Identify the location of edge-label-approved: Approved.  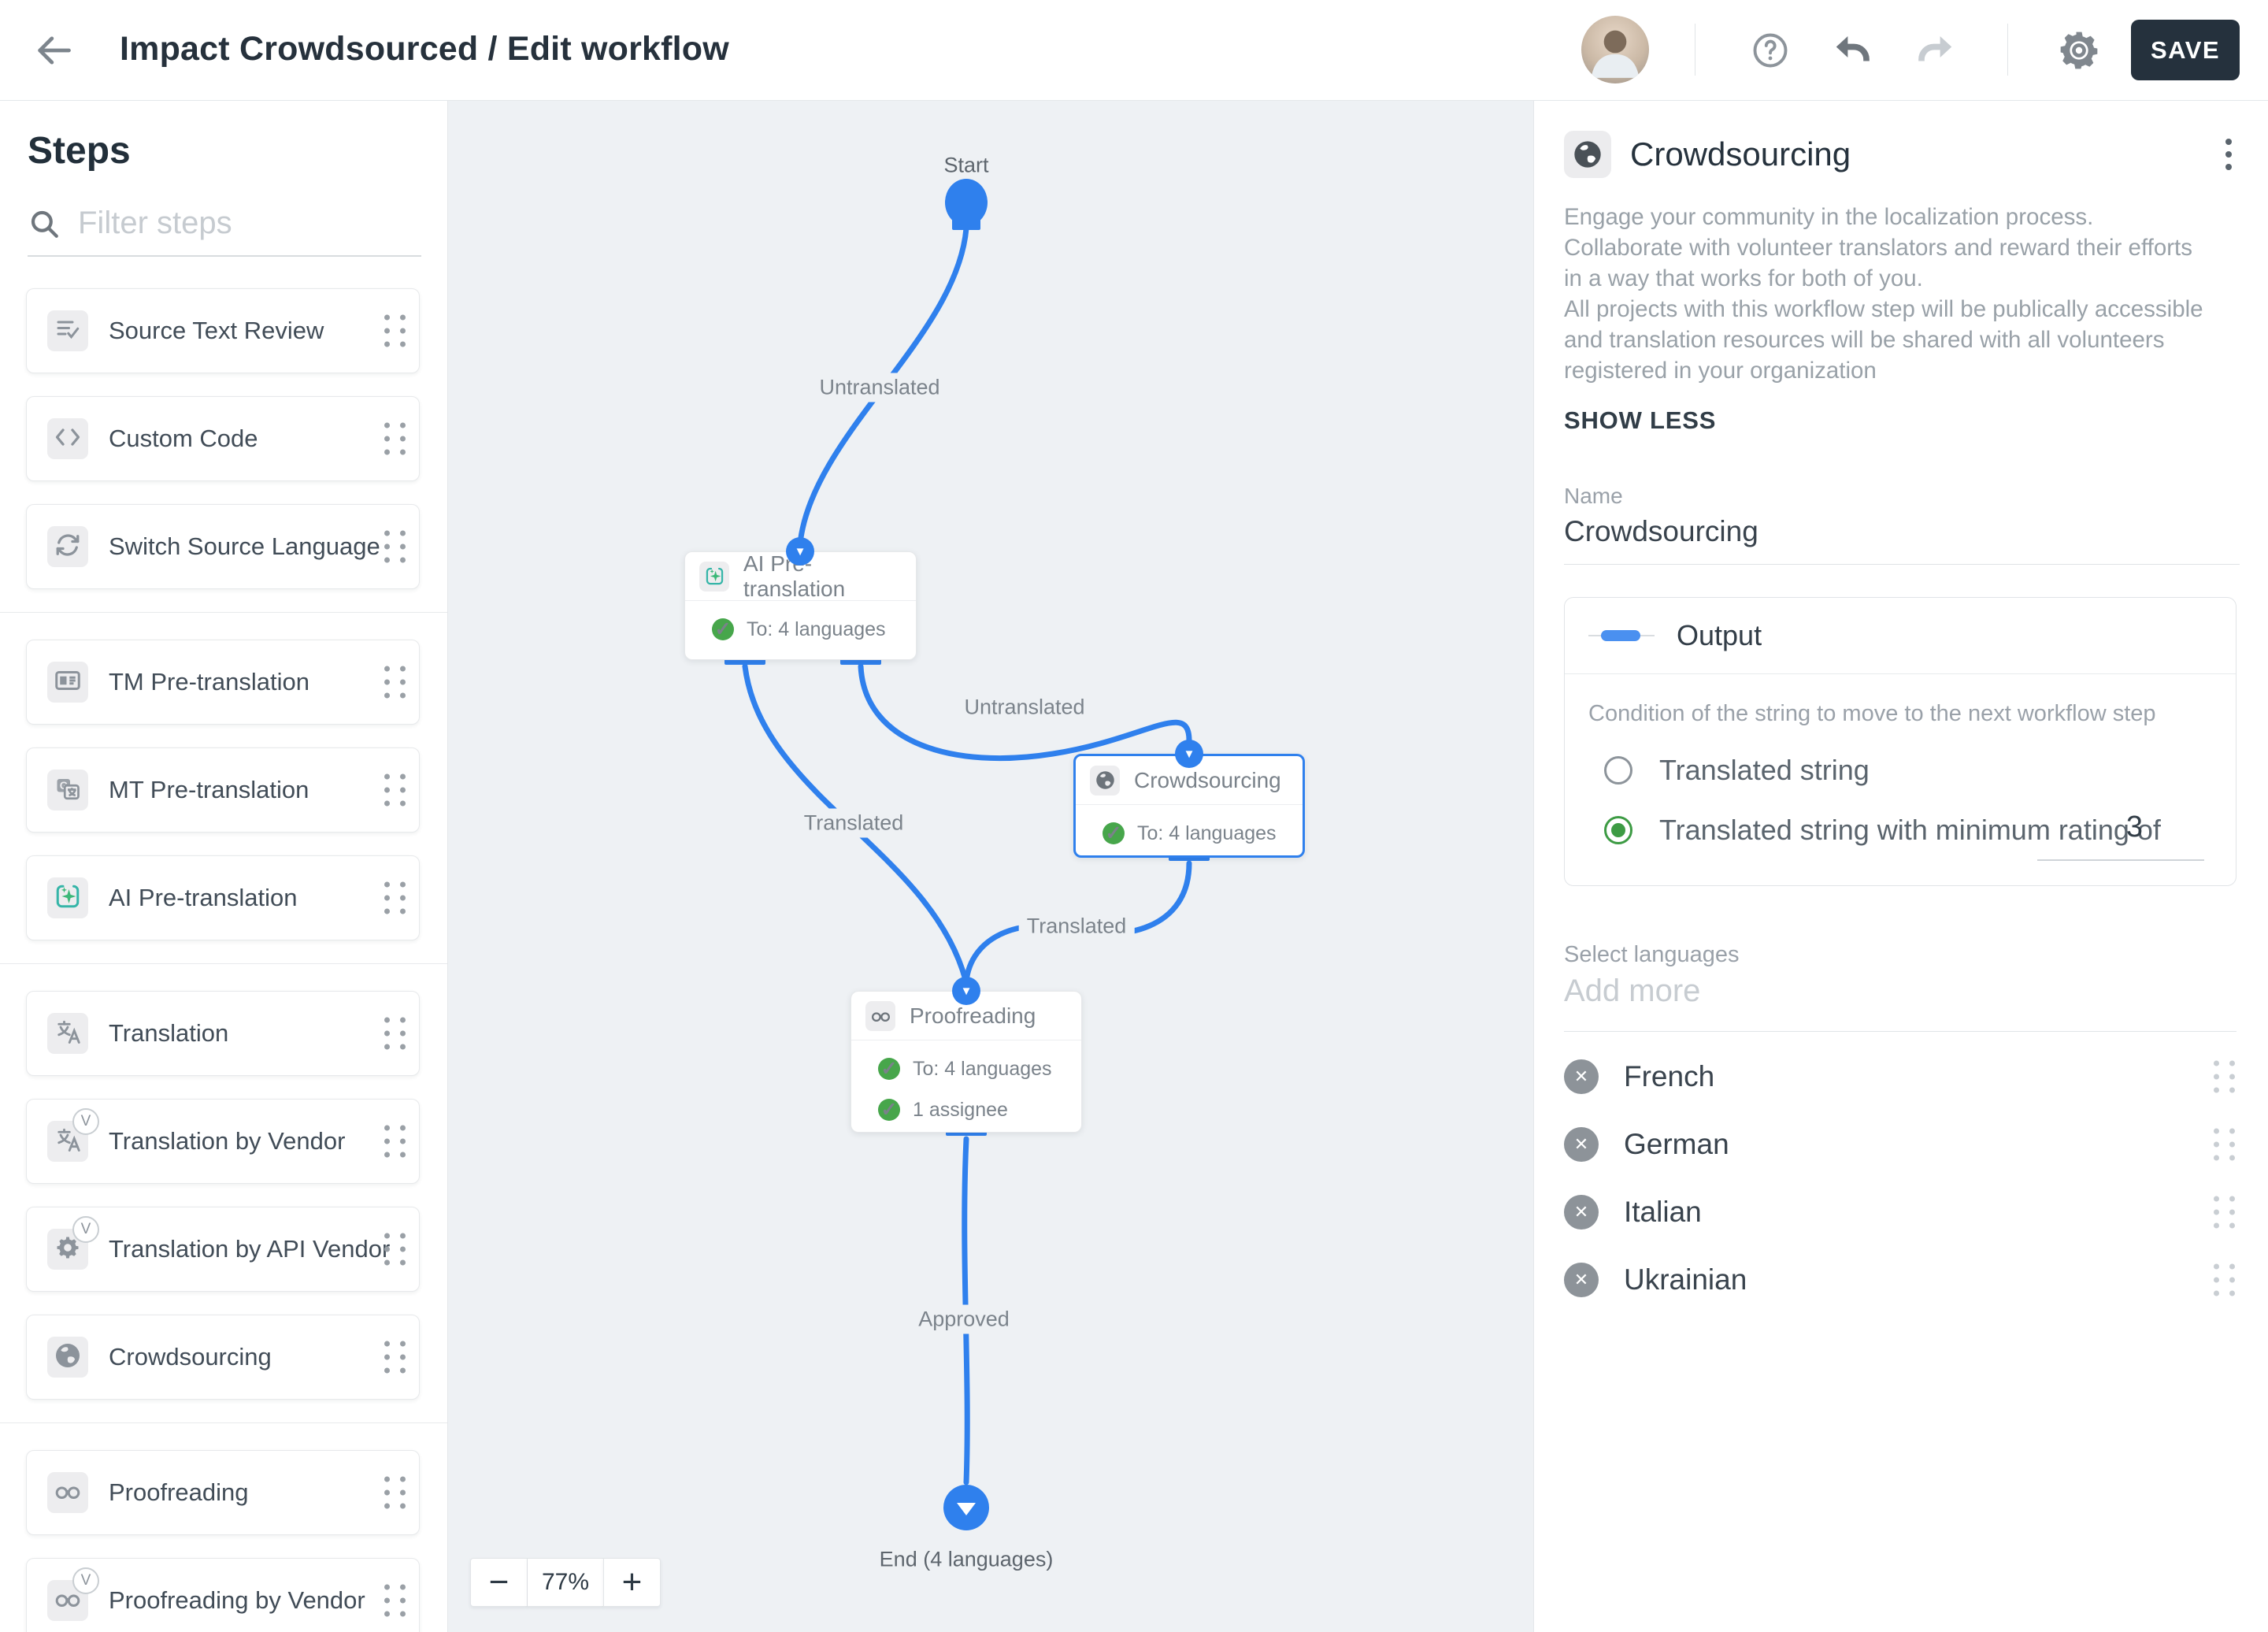
(963, 1319).